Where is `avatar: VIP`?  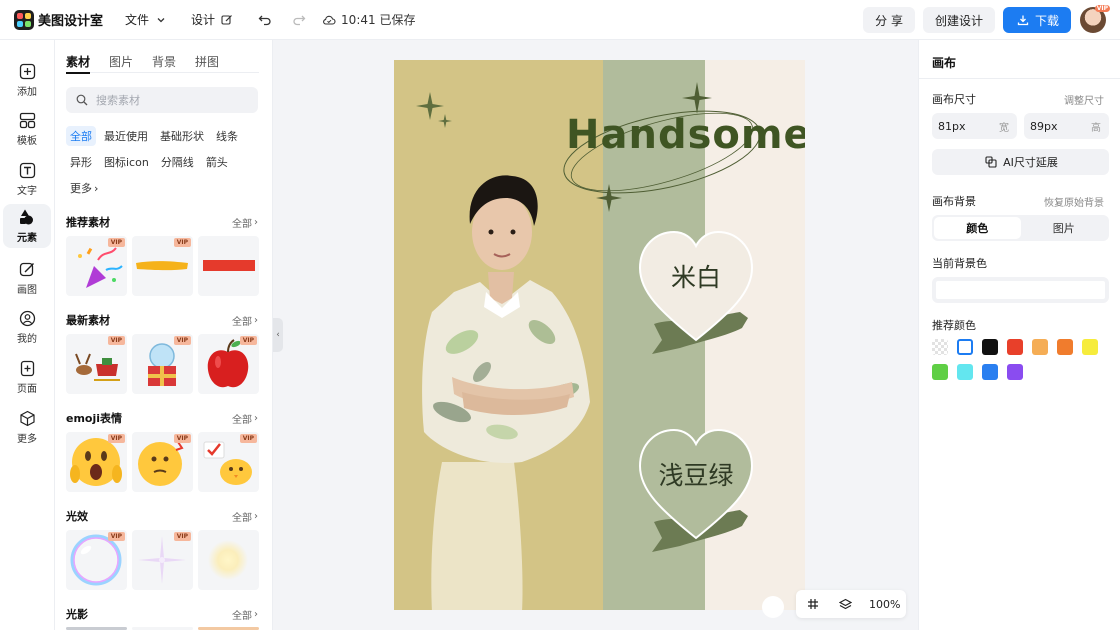 avatar: VIP is located at coordinates (1095, 19).